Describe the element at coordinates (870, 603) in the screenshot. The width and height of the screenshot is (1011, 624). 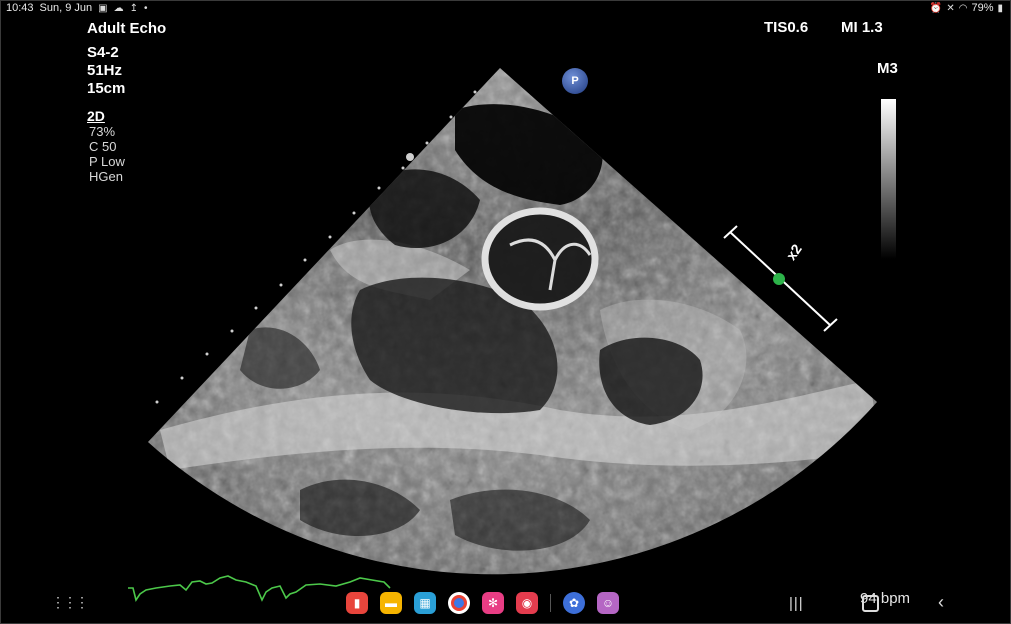
I see `home-button` at that location.